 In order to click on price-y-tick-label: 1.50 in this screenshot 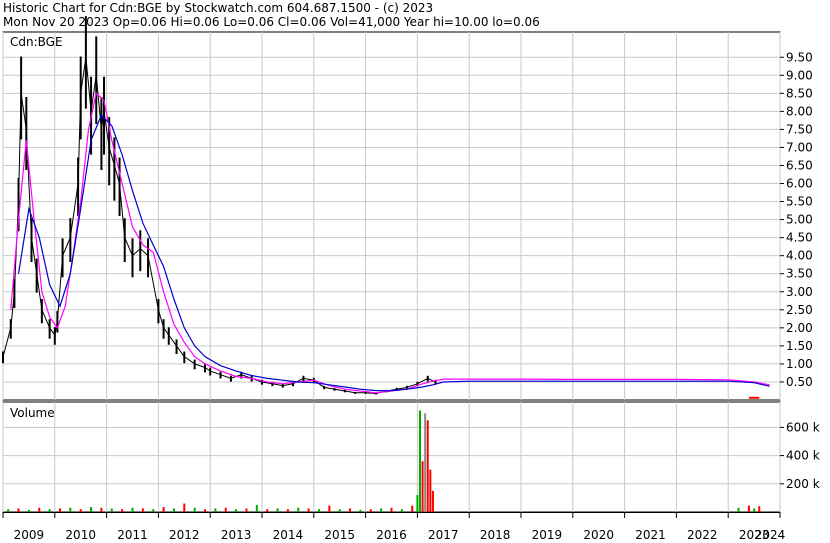, I will do `click(799, 346)`.